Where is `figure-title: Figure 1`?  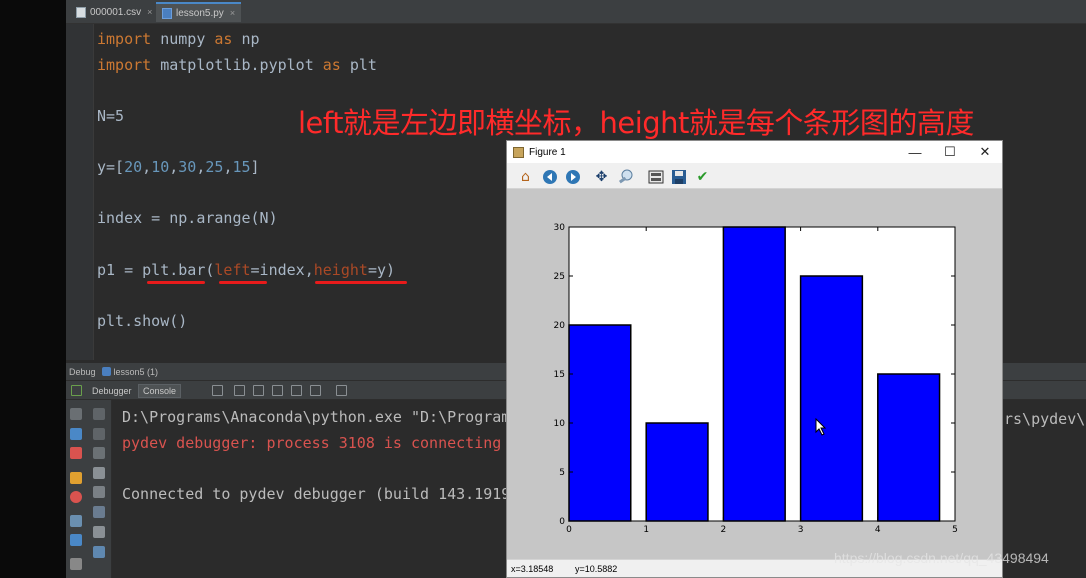 figure-title: Figure 1 is located at coordinates (547, 152).